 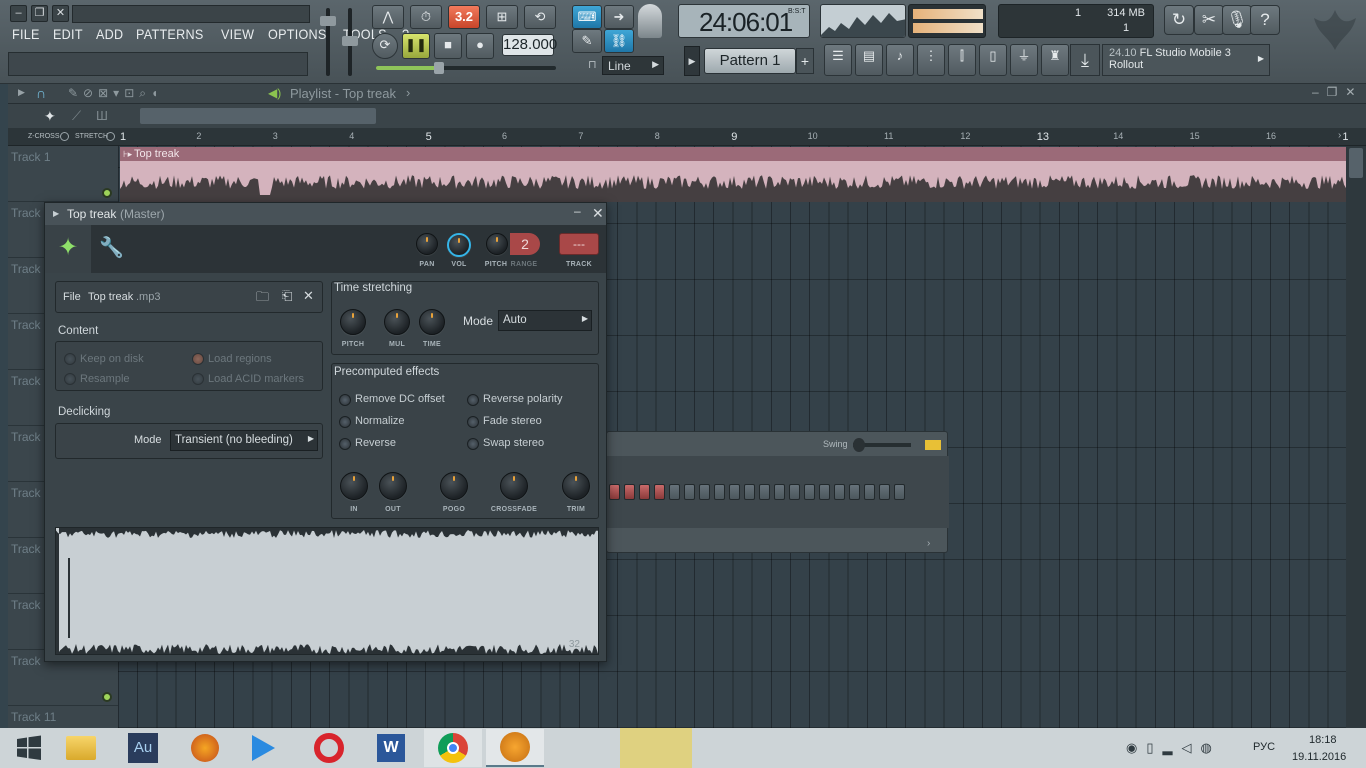 I want to click on tray-icons: ◉▯▂◁◍, so click(x=1173, y=748).